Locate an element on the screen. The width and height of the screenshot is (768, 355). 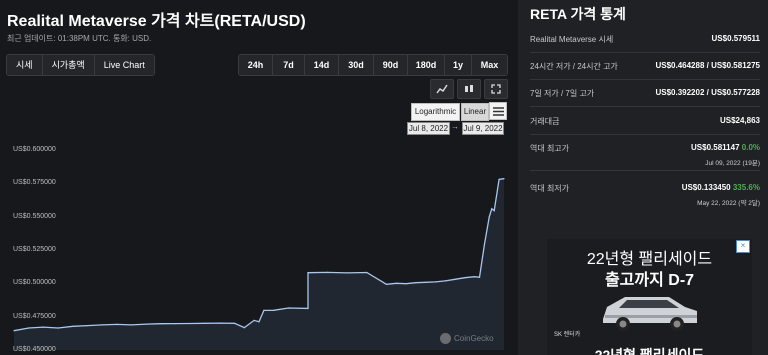
stat-value: US$0.464288 / US$0.581275 is located at coordinates (707, 65).